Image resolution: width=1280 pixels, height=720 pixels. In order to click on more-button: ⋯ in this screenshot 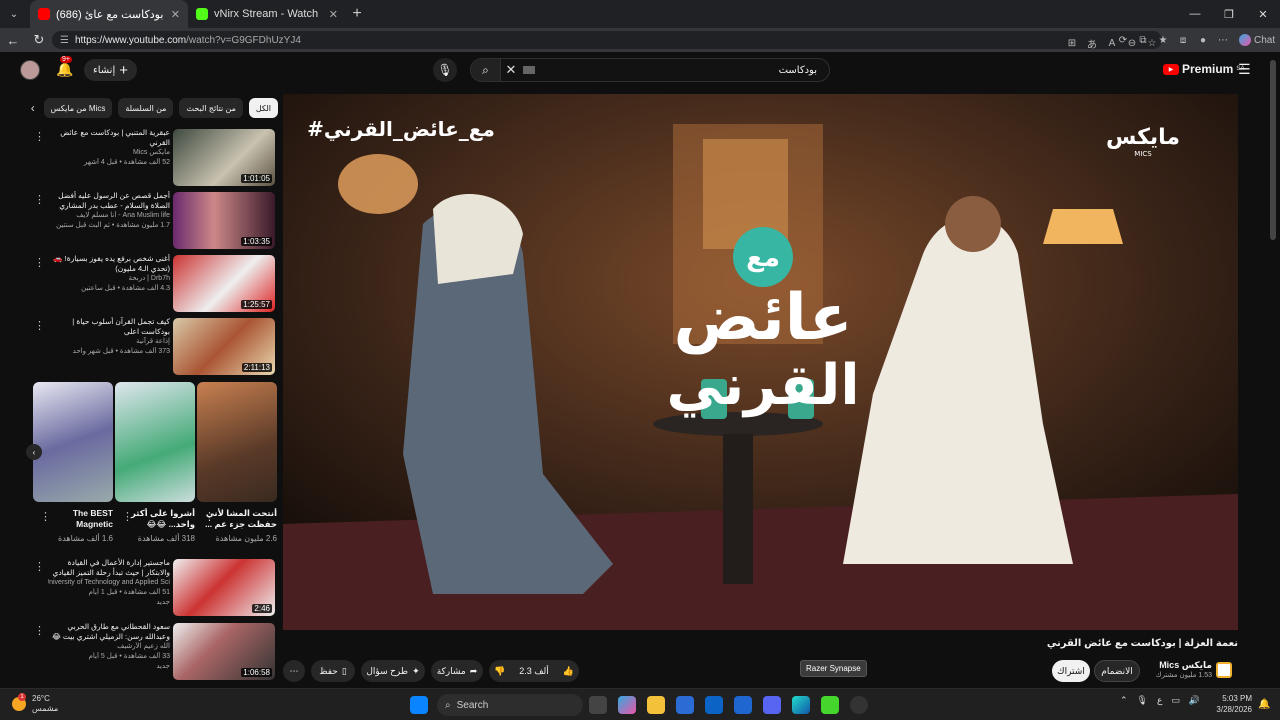, I will do `click(294, 671)`.